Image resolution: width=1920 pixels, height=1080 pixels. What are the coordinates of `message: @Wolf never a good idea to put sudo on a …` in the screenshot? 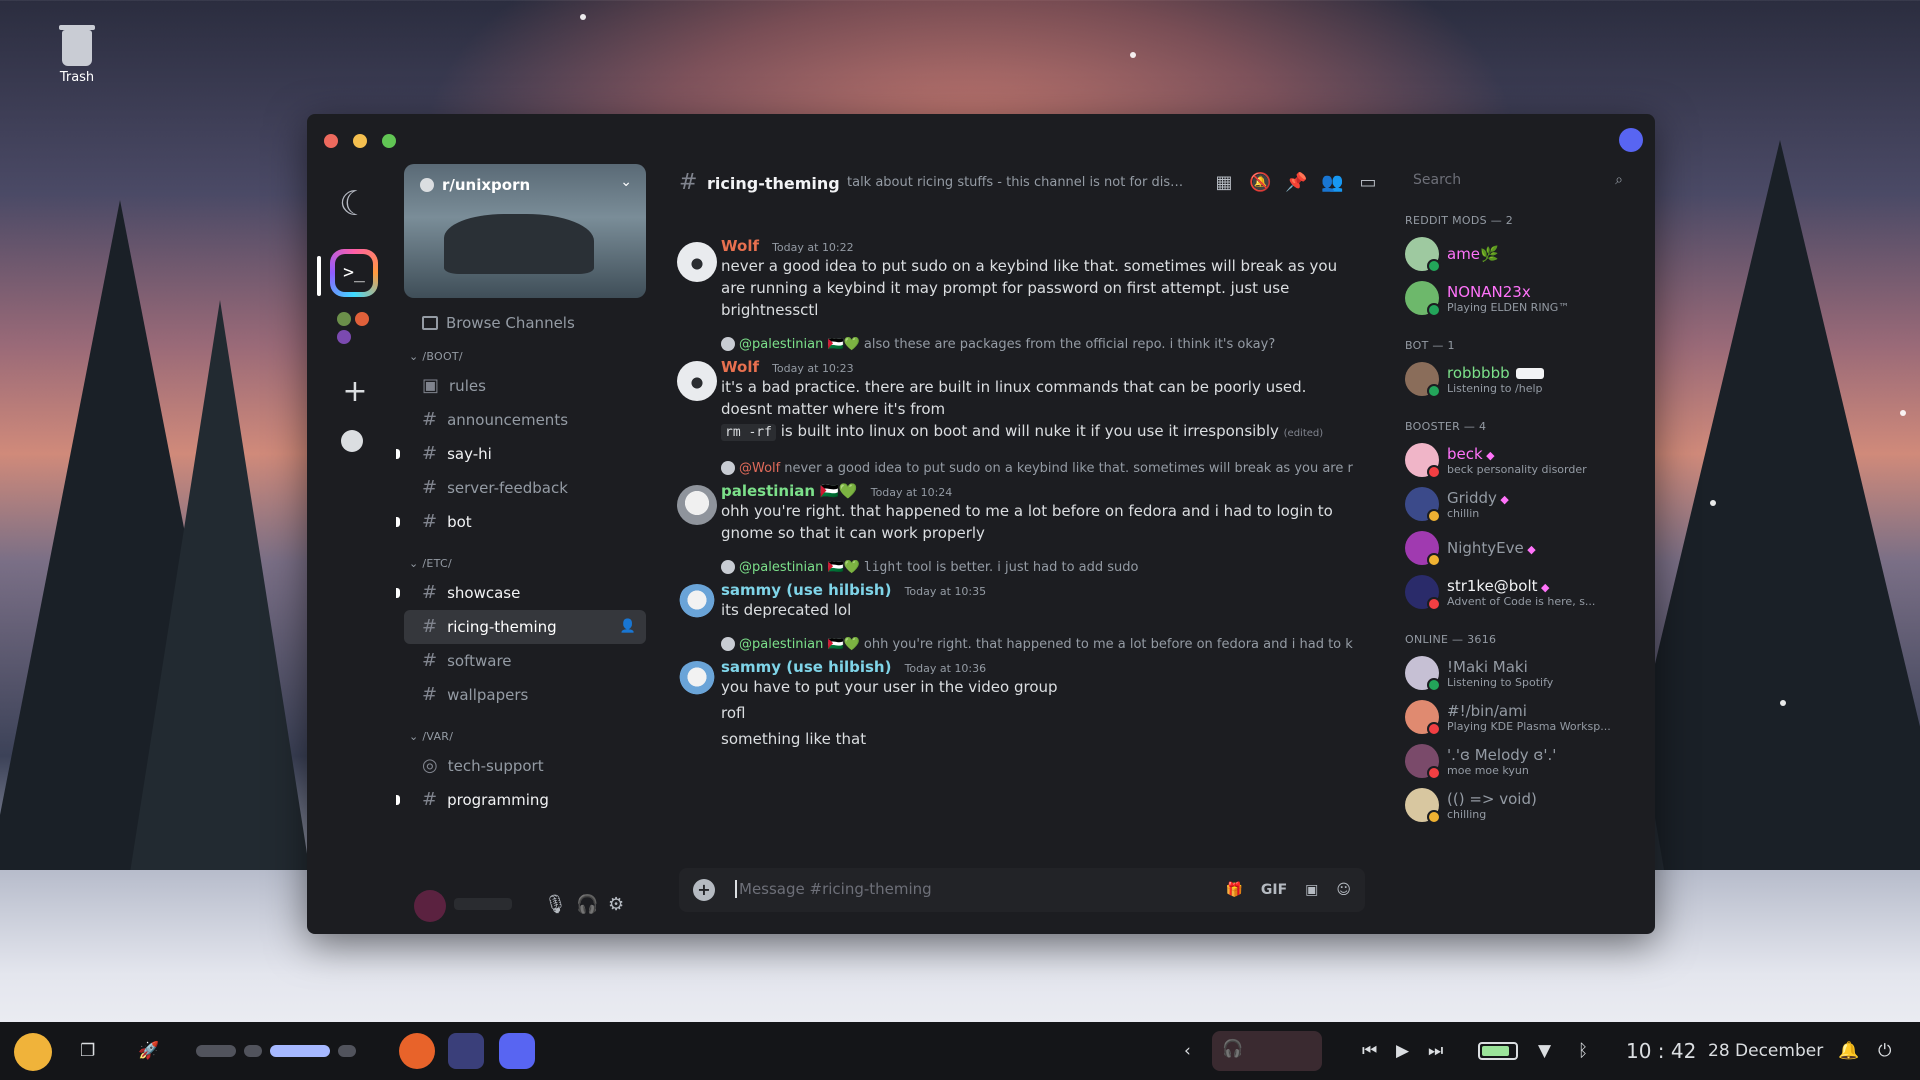 It's located at (1012, 502).